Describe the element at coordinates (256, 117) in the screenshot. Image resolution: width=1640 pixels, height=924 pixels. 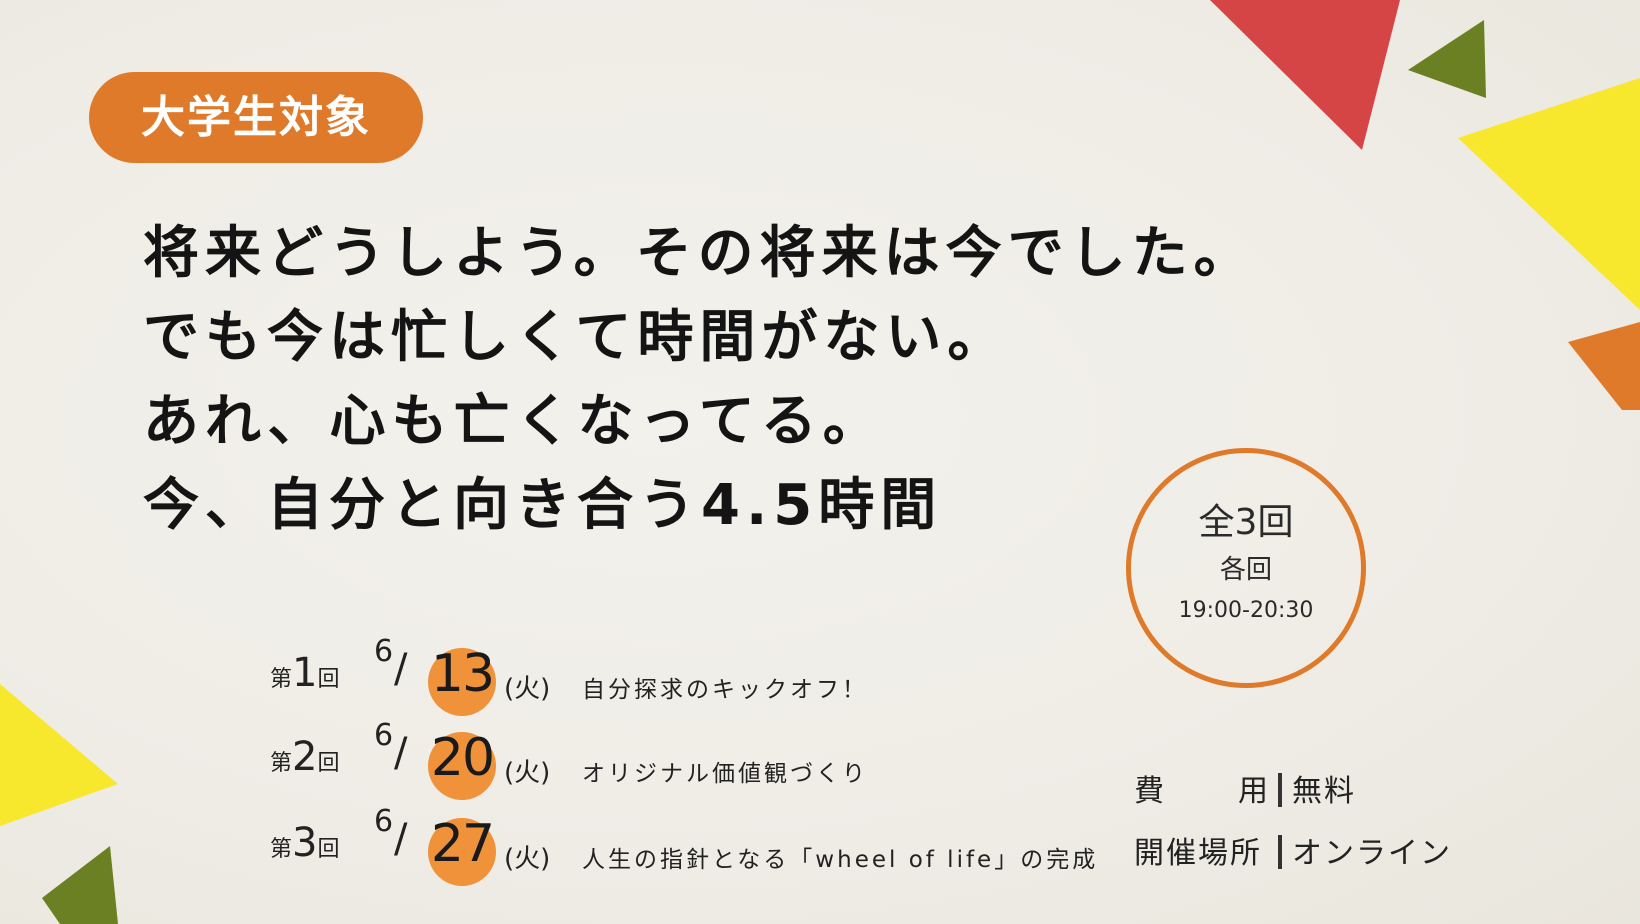
I see `target-audience-badge: 大学生対象` at that location.